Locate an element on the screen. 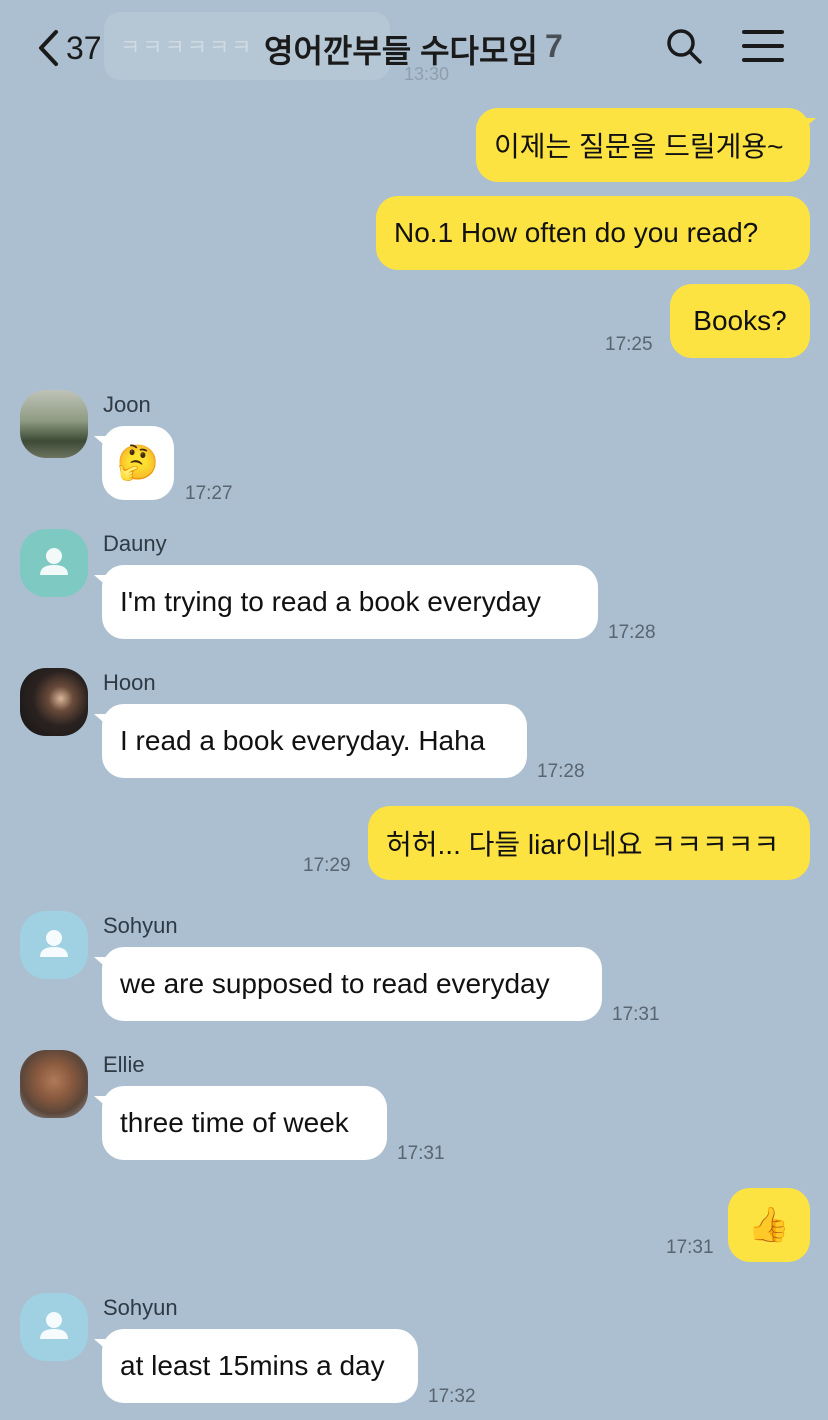  message-text: Books? is located at coordinates (740, 320).